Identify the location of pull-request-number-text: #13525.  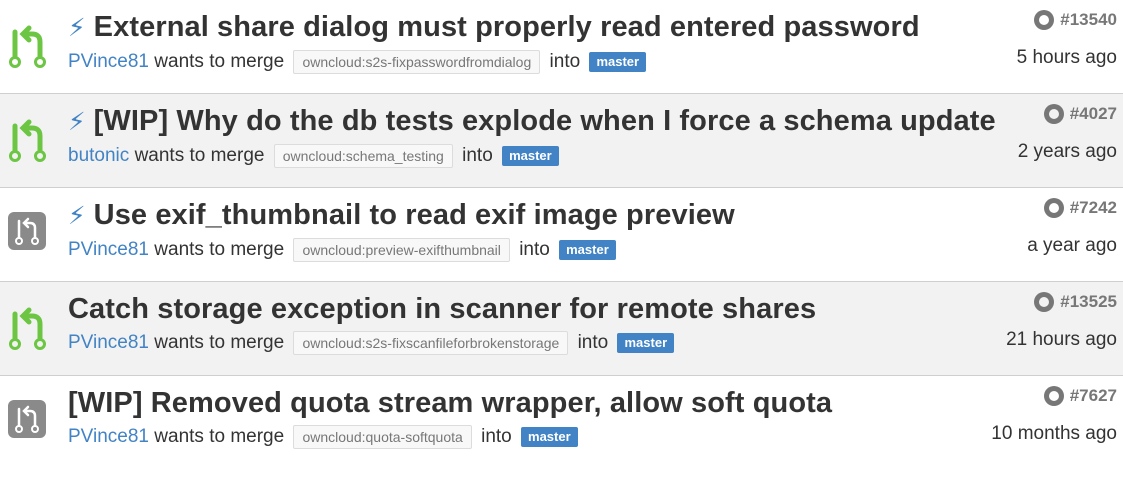
(1088, 302).